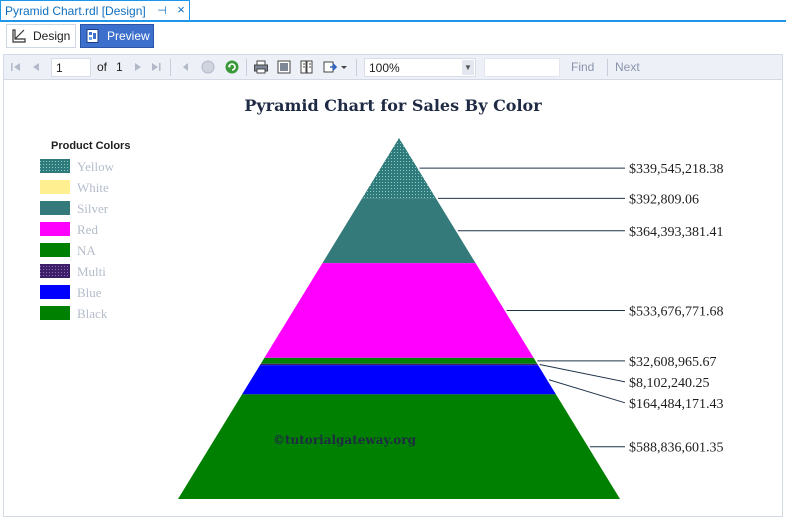 This screenshot has height=519, width=786. Describe the element at coordinates (89, 292) in the screenshot. I see `legend-label-blue: Blue` at that location.